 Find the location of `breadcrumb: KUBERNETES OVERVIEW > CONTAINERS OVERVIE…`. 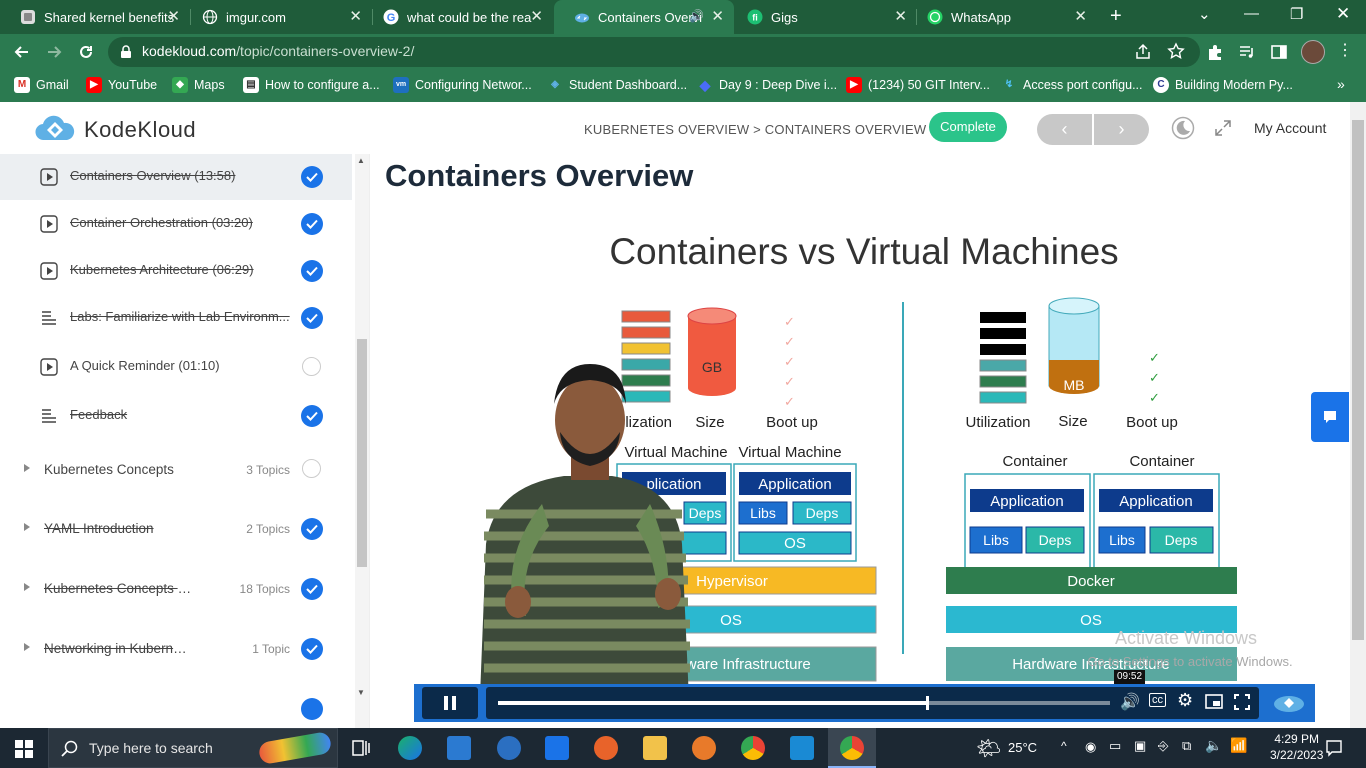

breadcrumb: KUBERNETES OVERVIEW > CONTAINERS OVERVIE… is located at coordinates (755, 129).